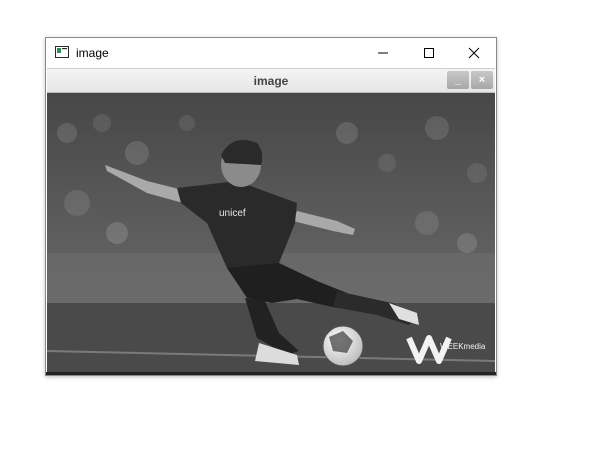  I want to click on inner-close-button: ×, so click(482, 80).